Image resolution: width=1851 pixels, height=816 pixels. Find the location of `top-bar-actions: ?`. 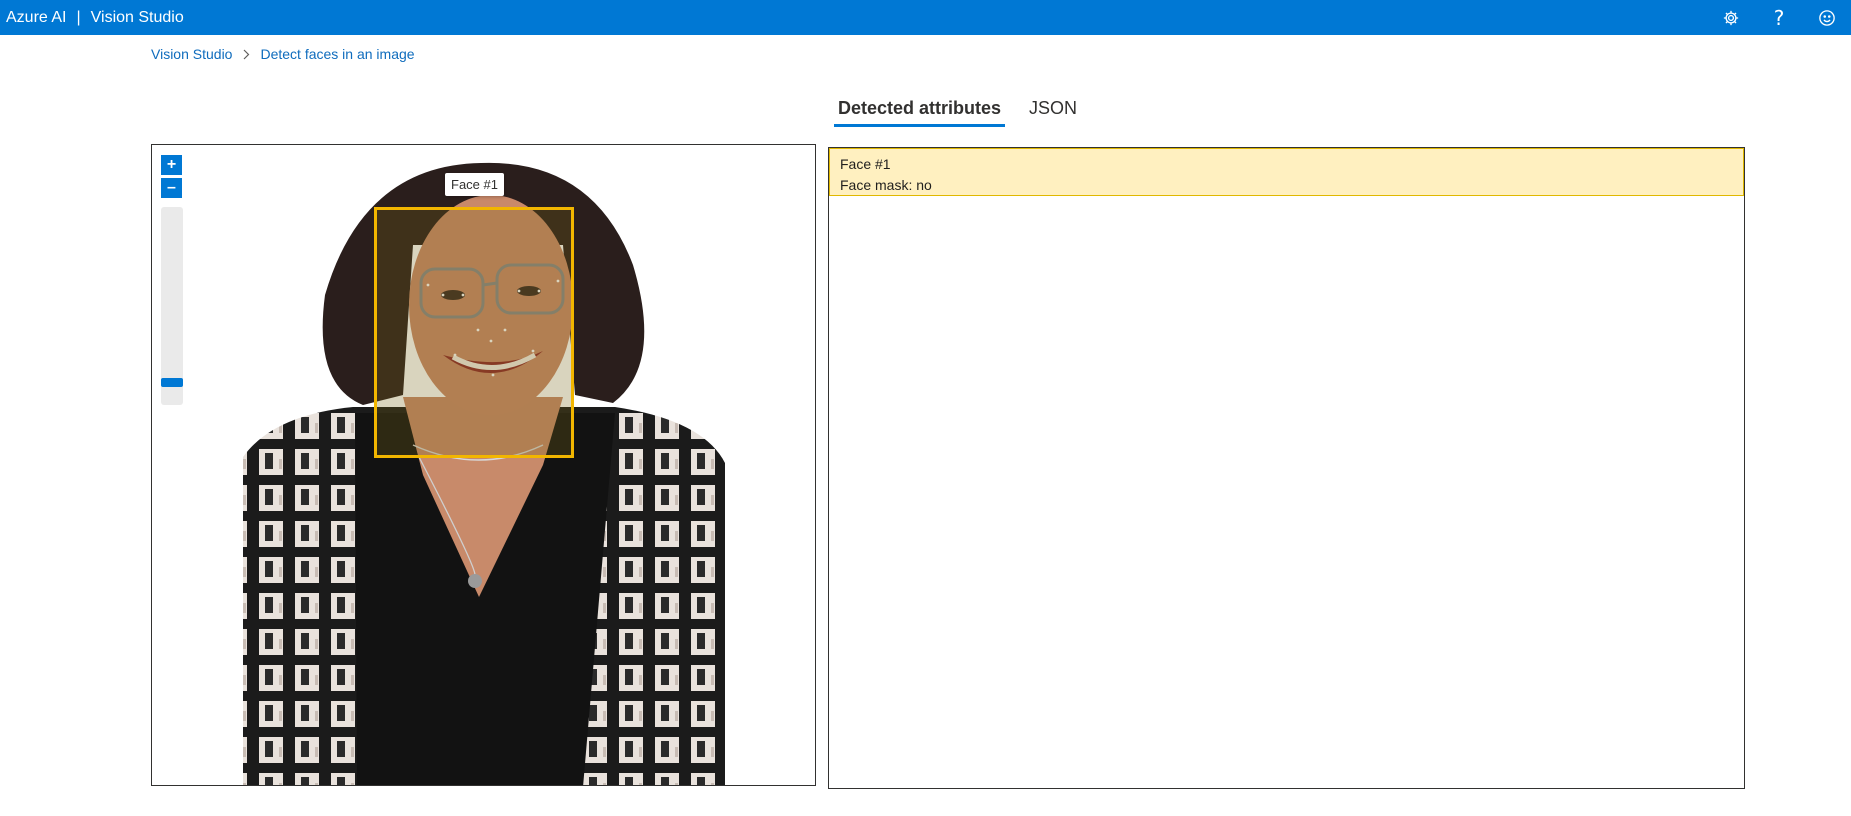

top-bar-actions: ? is located at coordinates (1779, 17).